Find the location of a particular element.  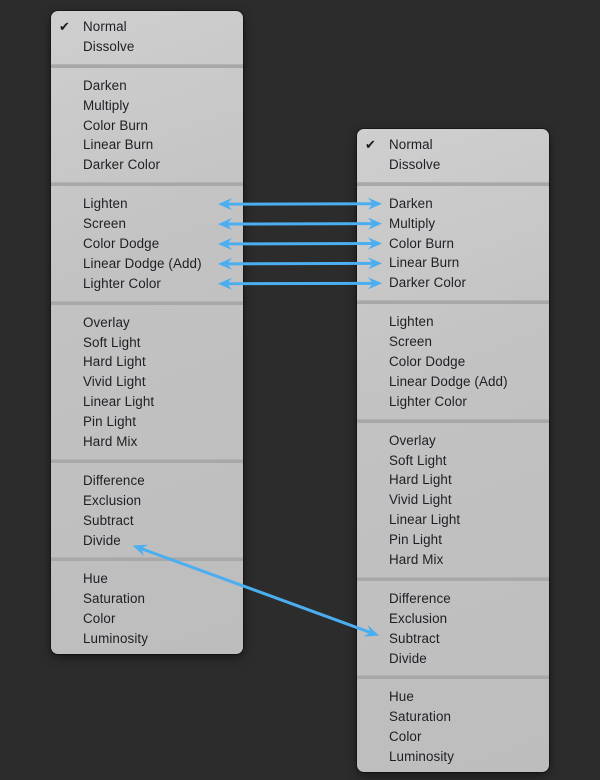

checkmark-icon: ✔ is located at coordinates (64, 26).